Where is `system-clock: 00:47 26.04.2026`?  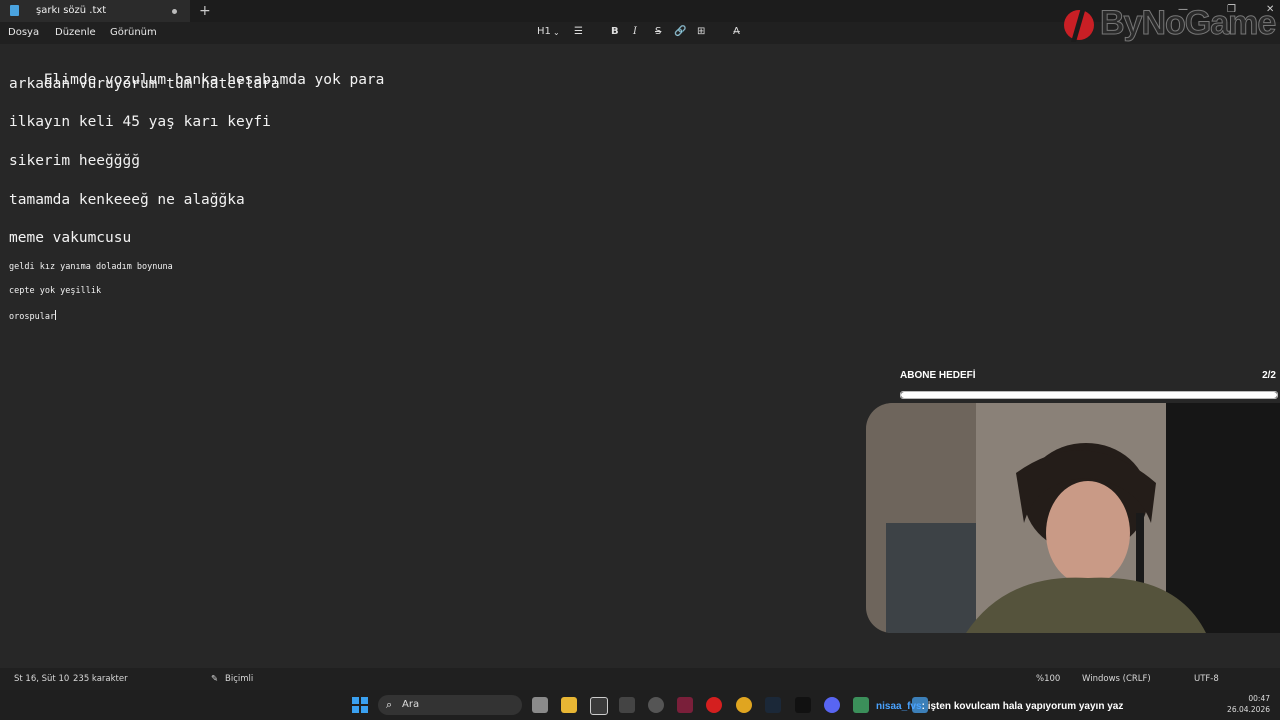 system-clock: 00:47 26.04.2026 is located at coordinates (1248, 704).